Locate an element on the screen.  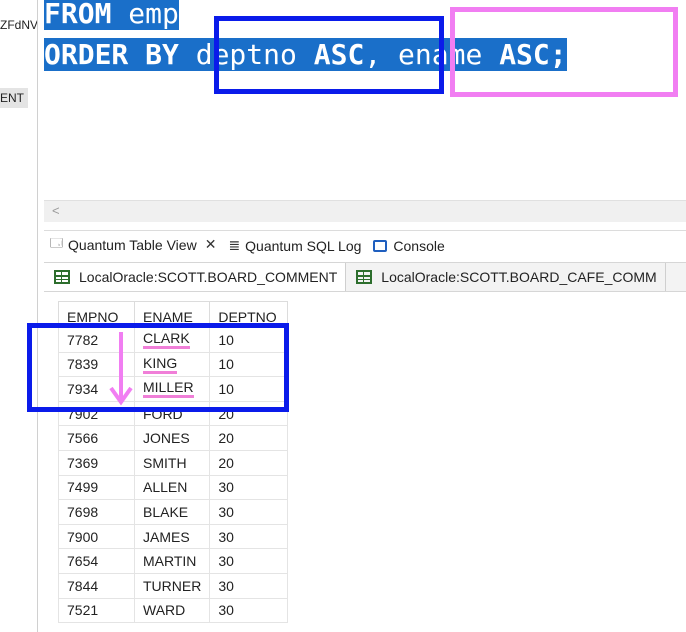
cell-ename: FORD is located at coordinates (172, 413).